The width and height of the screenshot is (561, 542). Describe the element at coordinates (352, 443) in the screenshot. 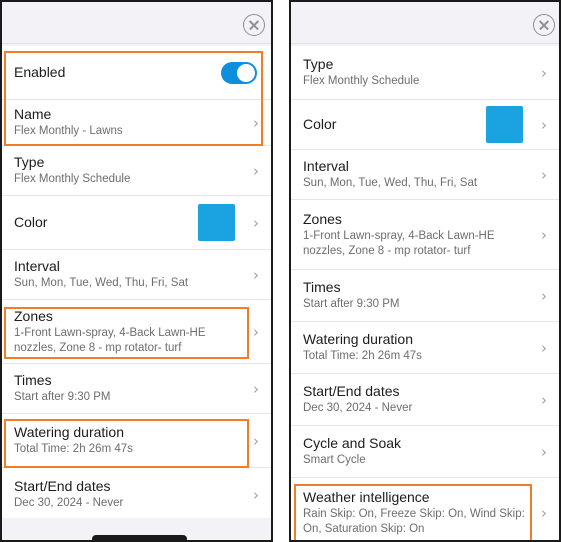

I see `cycle-and-soak-title: Cycle and Soak` at that location.